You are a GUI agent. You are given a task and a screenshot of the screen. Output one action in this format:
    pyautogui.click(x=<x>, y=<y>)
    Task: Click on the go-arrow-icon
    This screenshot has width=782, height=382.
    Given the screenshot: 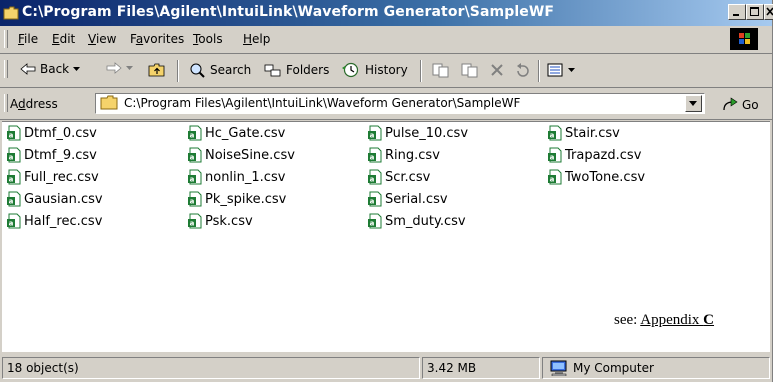 What is the action you would take?
    pyautogui.click(x=730, y=104)
    